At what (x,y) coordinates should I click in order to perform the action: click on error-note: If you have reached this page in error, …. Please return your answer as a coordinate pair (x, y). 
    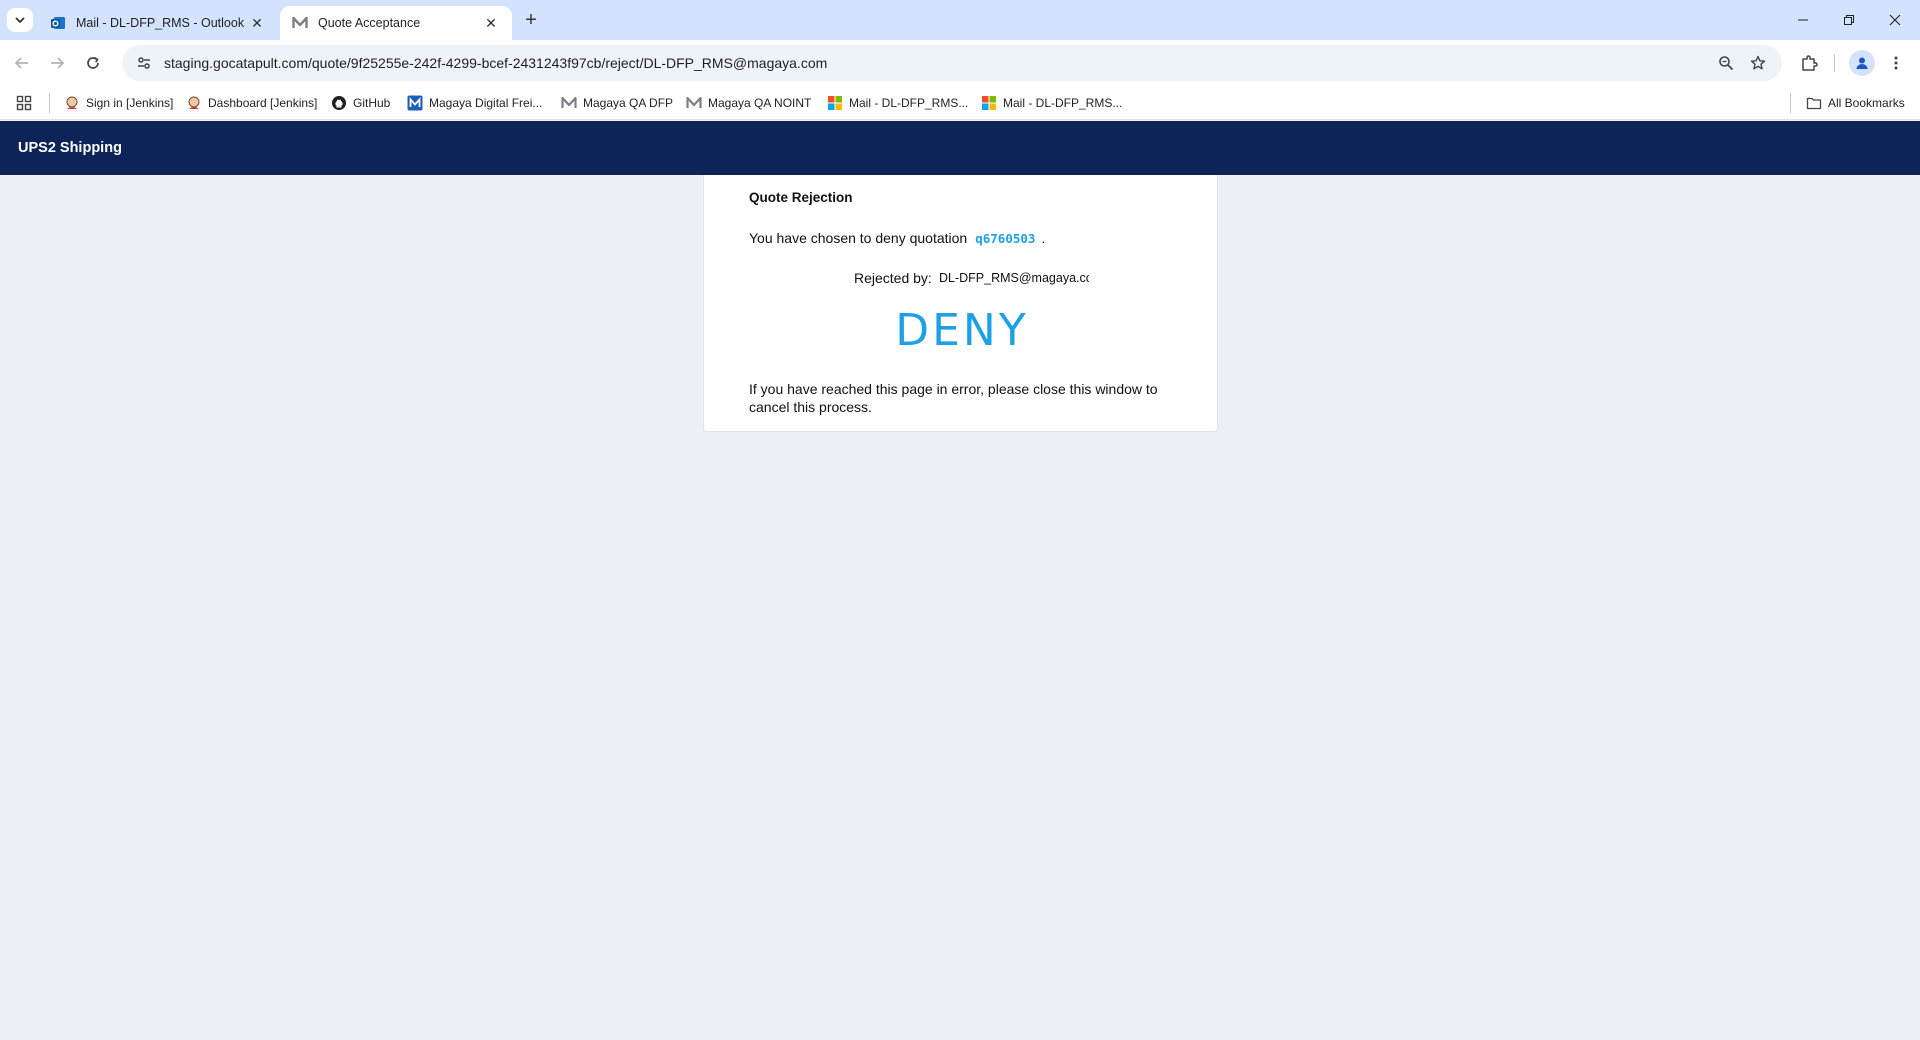
    Looking at the image, I should click on (953, 398).